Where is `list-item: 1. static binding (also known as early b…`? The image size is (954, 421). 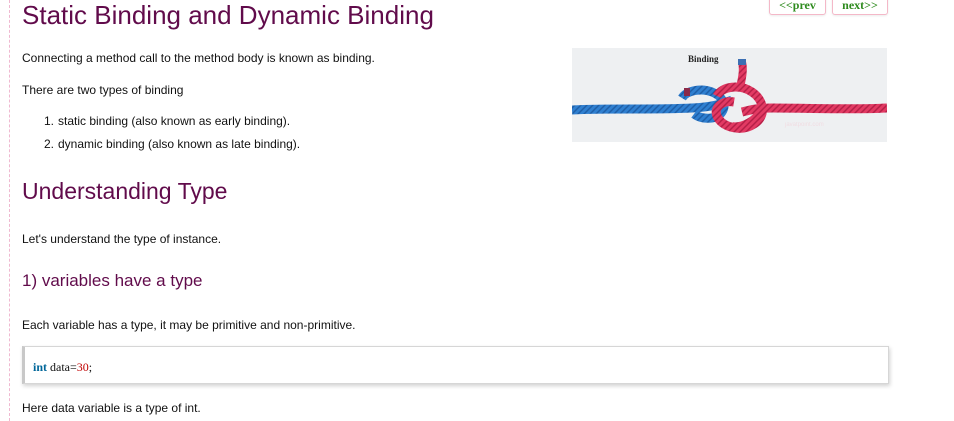 list-item: 1. static binding (also known as early b… is located at coordinates (161, 121).